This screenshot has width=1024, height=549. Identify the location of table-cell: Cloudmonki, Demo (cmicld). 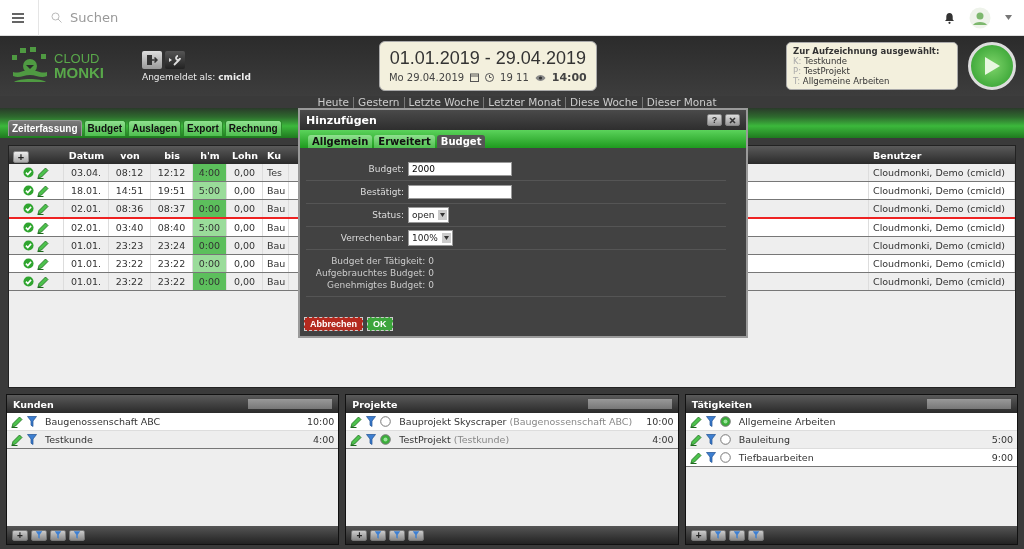
(942, 281).